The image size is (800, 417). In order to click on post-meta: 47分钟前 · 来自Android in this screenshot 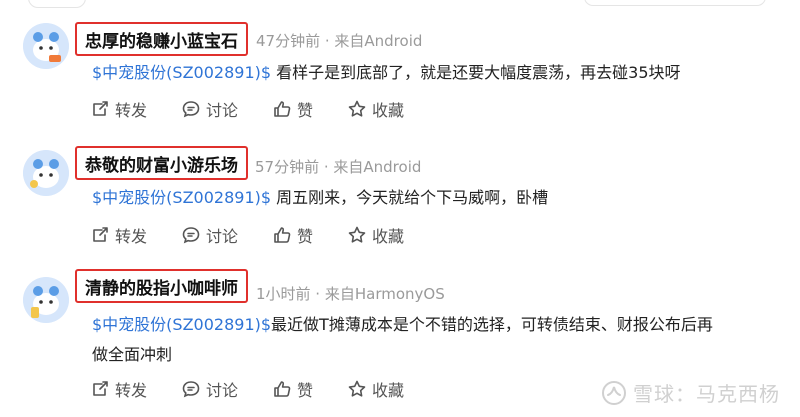, I will do `click(339, 41)`.